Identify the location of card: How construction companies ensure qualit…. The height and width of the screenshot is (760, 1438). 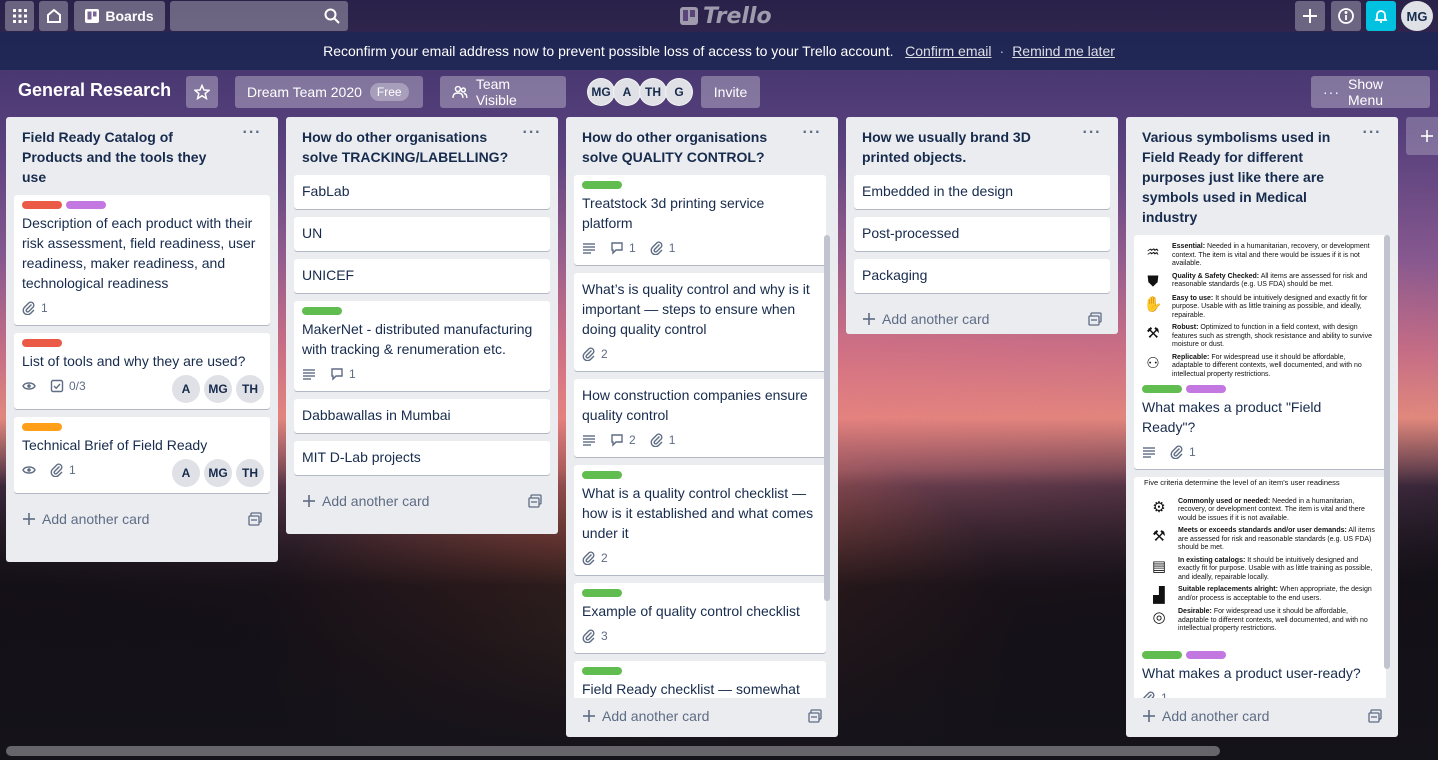
(700, 418).